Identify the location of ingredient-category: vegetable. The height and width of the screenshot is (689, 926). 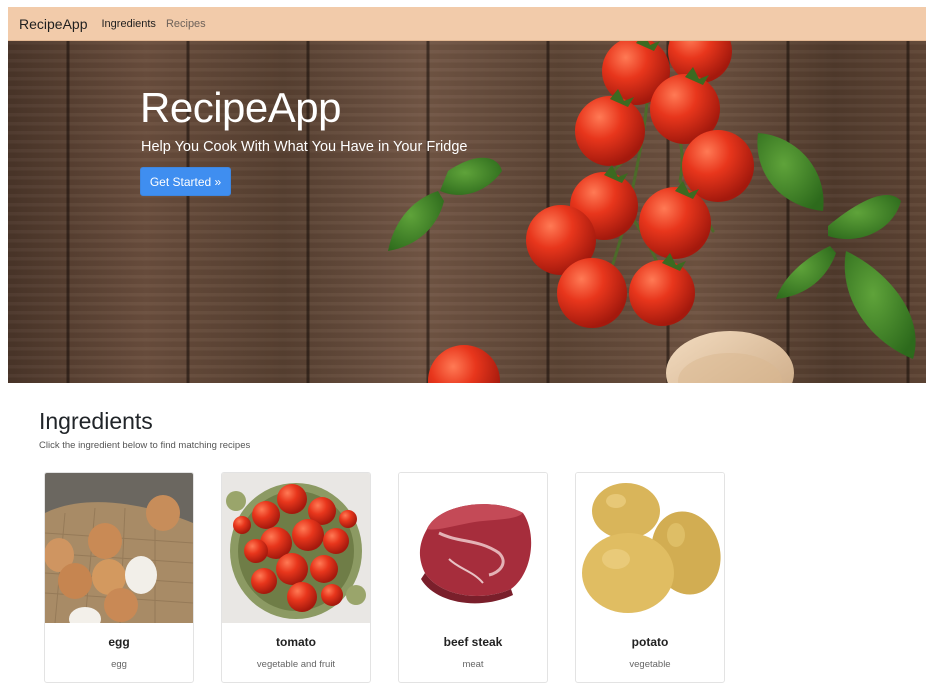
(650, 664).